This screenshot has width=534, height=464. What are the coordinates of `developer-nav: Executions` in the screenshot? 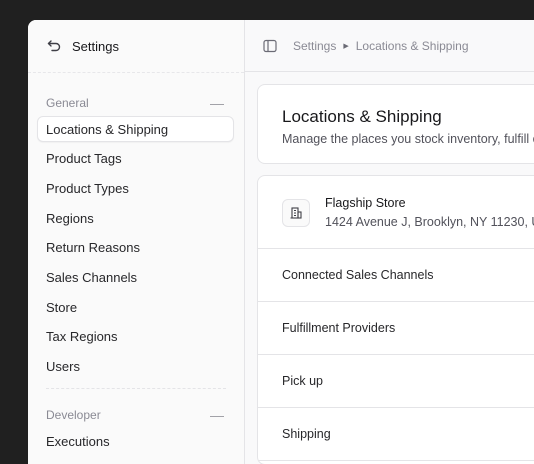 It's located at (136, 442).